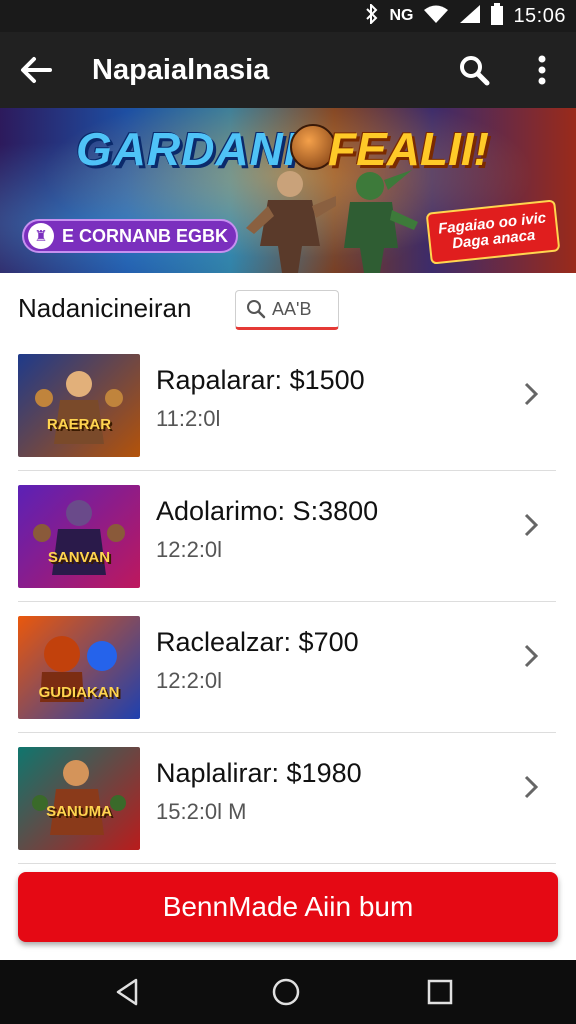 This screenshot has width=576, height=1024. I want to click on system-nav-bar, so click(288, 992).